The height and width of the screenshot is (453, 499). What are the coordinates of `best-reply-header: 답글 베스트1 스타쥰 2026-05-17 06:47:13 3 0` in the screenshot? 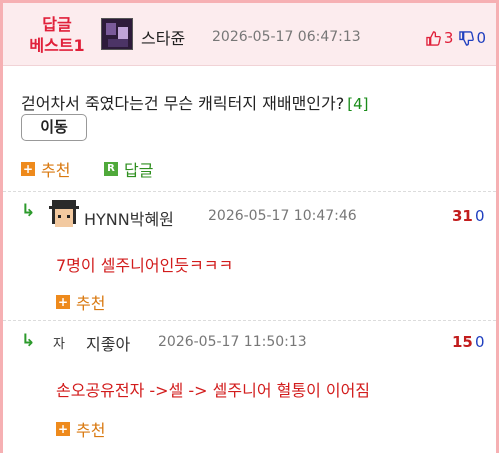 It's located at (249, 34).